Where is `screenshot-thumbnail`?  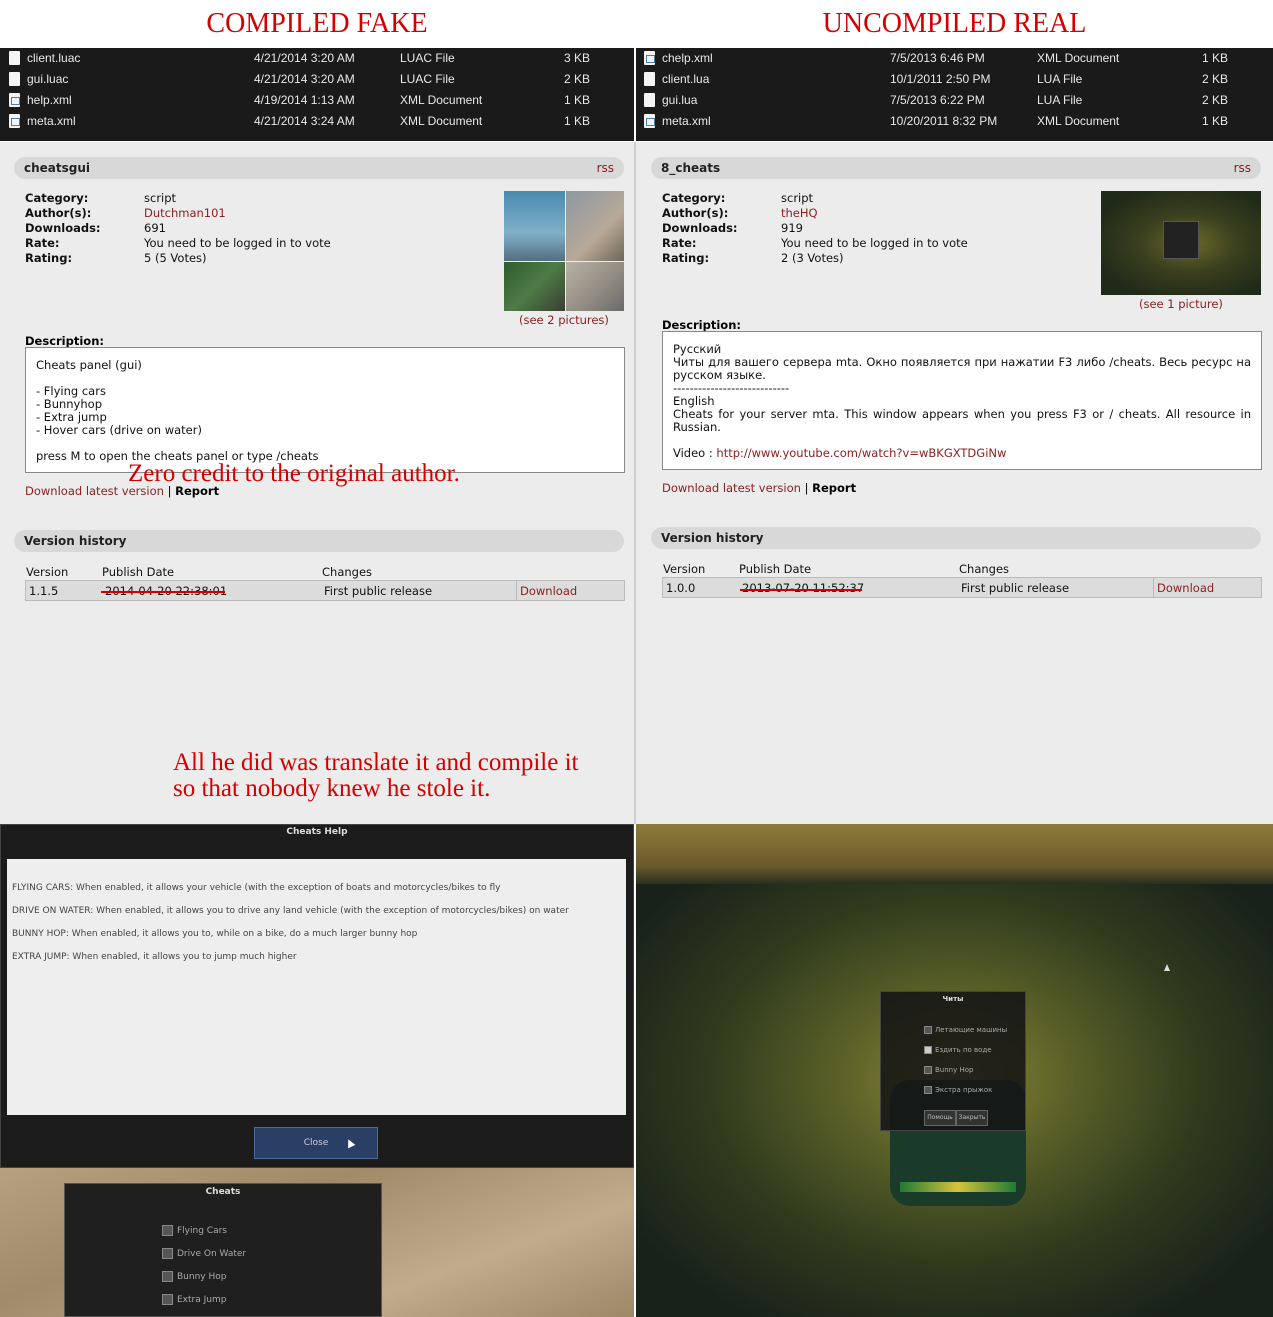 screenshot-thumbnail is located at coordinates (1181, 243).